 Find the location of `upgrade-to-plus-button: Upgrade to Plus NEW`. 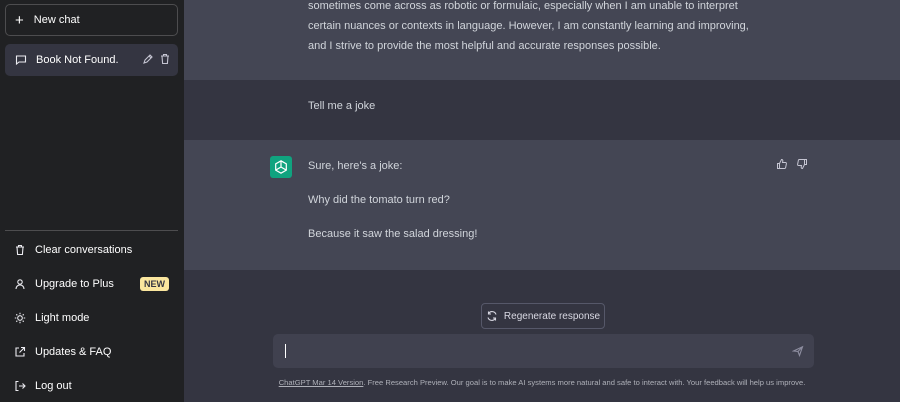

upgrade-to-plus-button: Upgrade to Plus NEW is located at coordinates (91, 284).